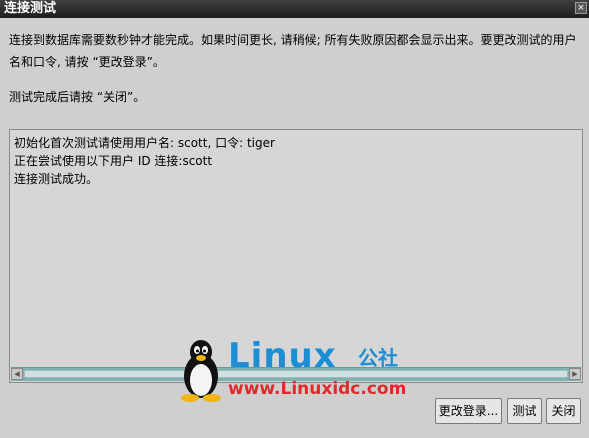 The height and width of the screenshot is (438, 589). Describe the element at coordinates (17, 374) in the screenshot. I see `scroll-left-icon: ◀` at that location.